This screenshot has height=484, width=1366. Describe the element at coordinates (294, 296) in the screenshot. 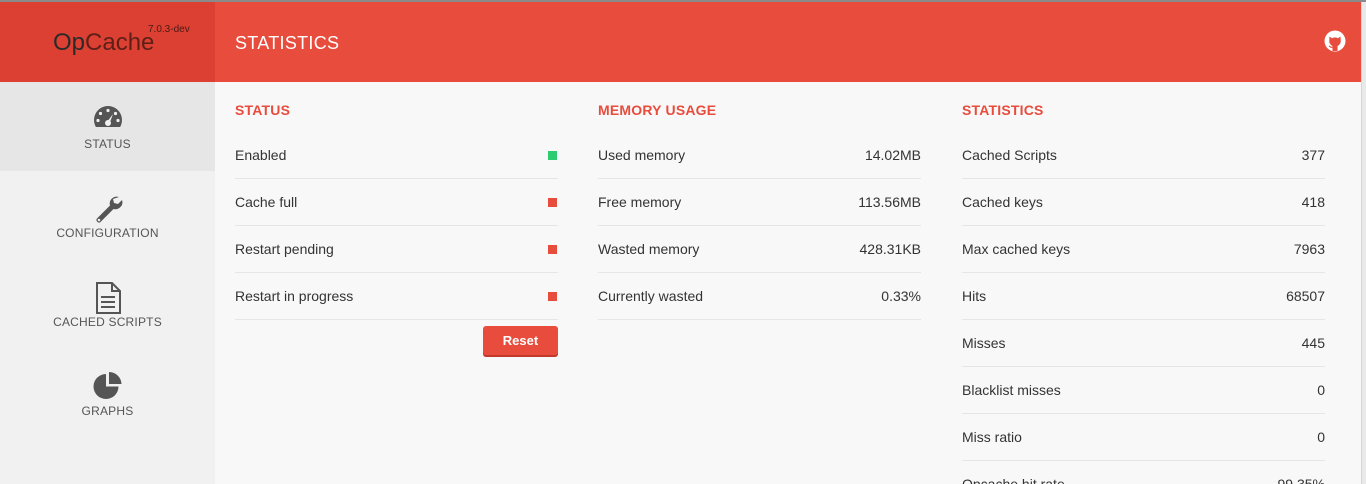

I see `row-label: Restart in progress` at that location.